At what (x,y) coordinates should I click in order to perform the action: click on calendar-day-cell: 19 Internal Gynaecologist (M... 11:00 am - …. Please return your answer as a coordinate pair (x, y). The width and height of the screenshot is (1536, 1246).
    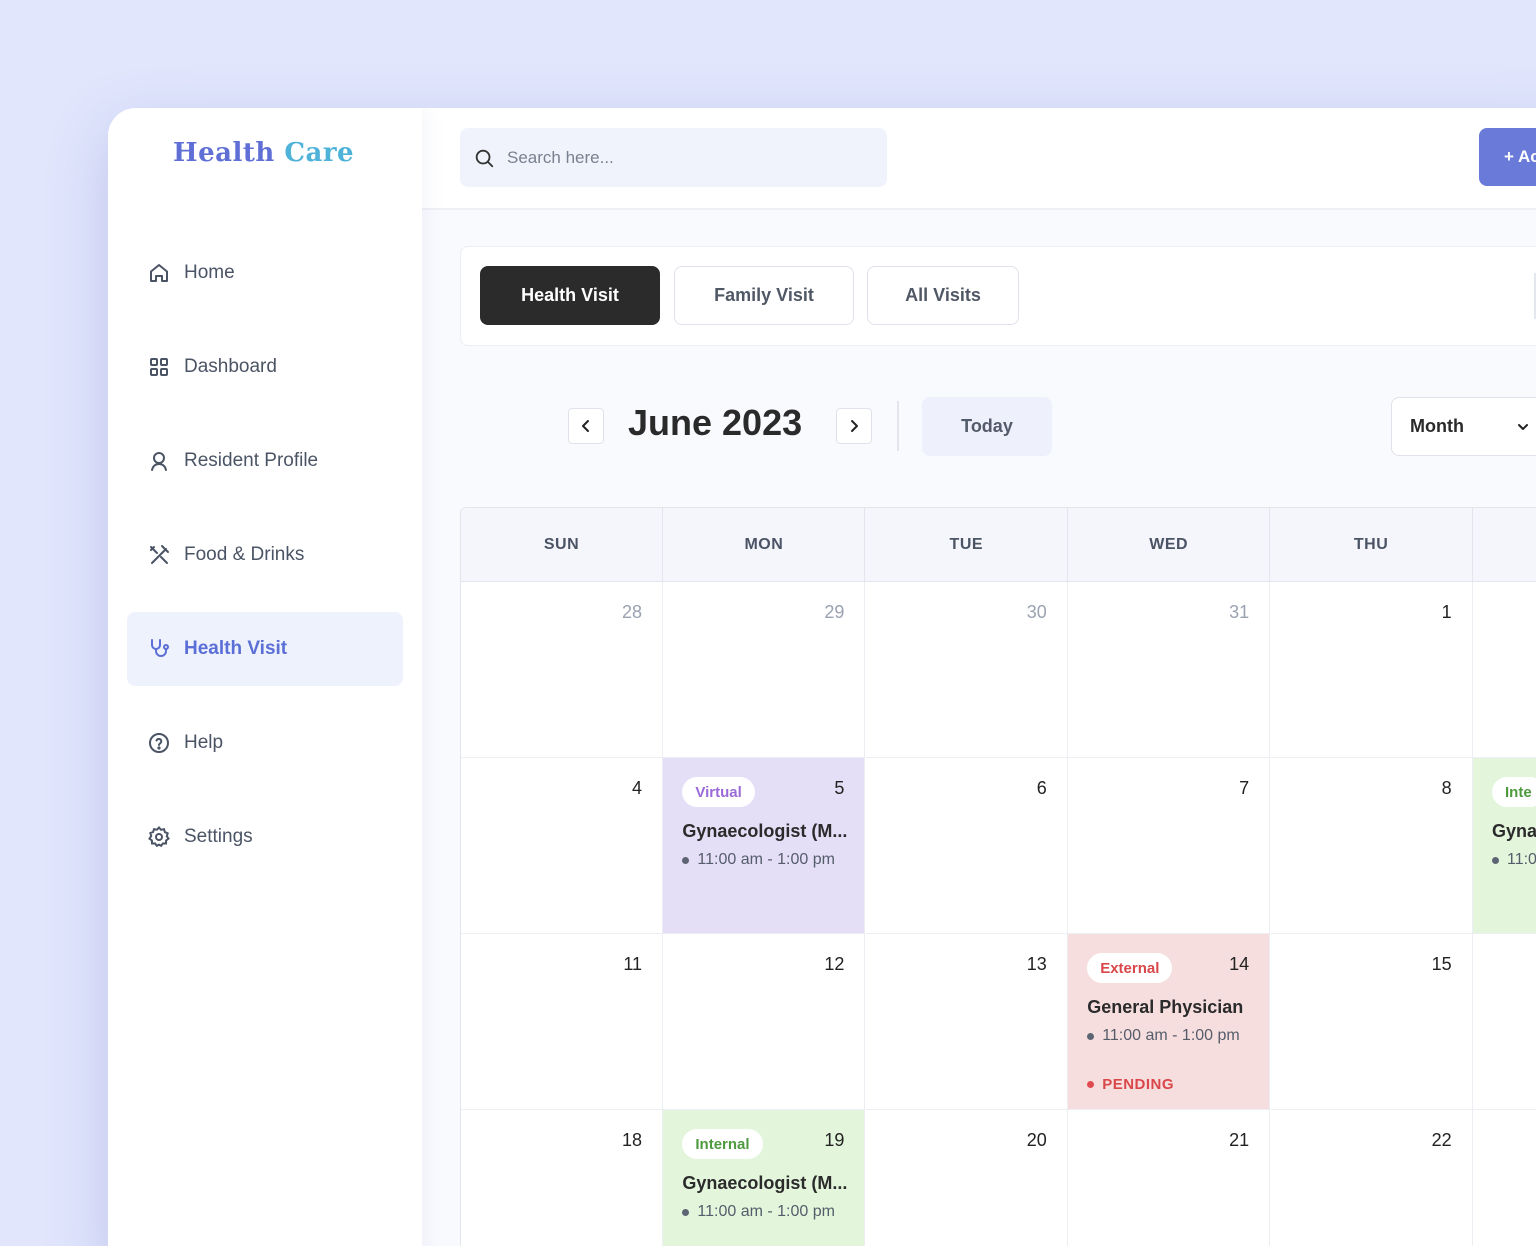
    Looking at the image, I should click on (764, 1178).